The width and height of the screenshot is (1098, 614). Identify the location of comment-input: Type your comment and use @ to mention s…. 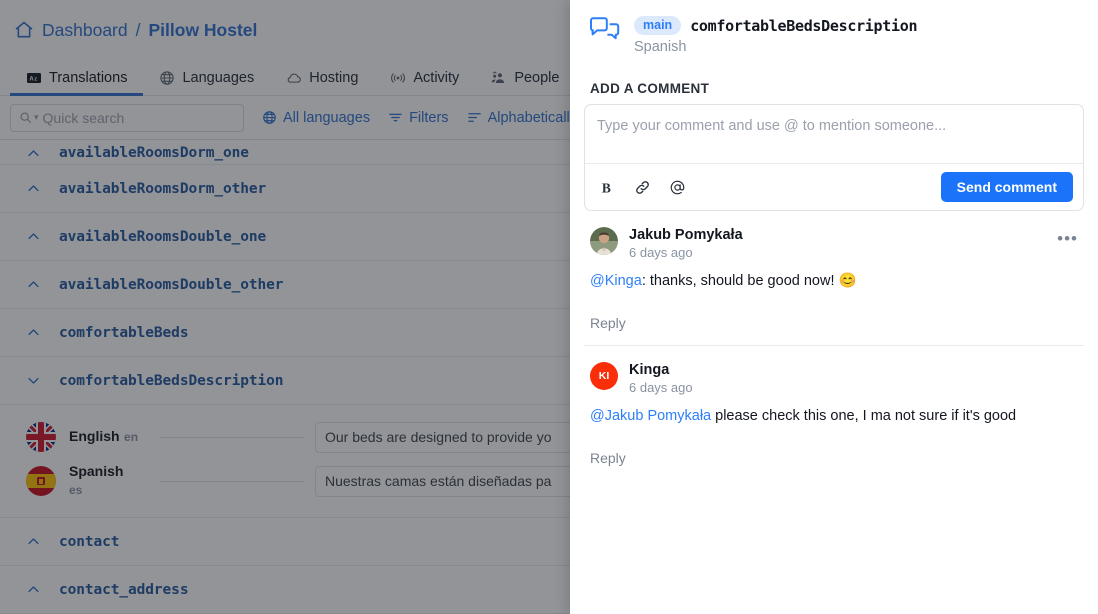
(834, 134).